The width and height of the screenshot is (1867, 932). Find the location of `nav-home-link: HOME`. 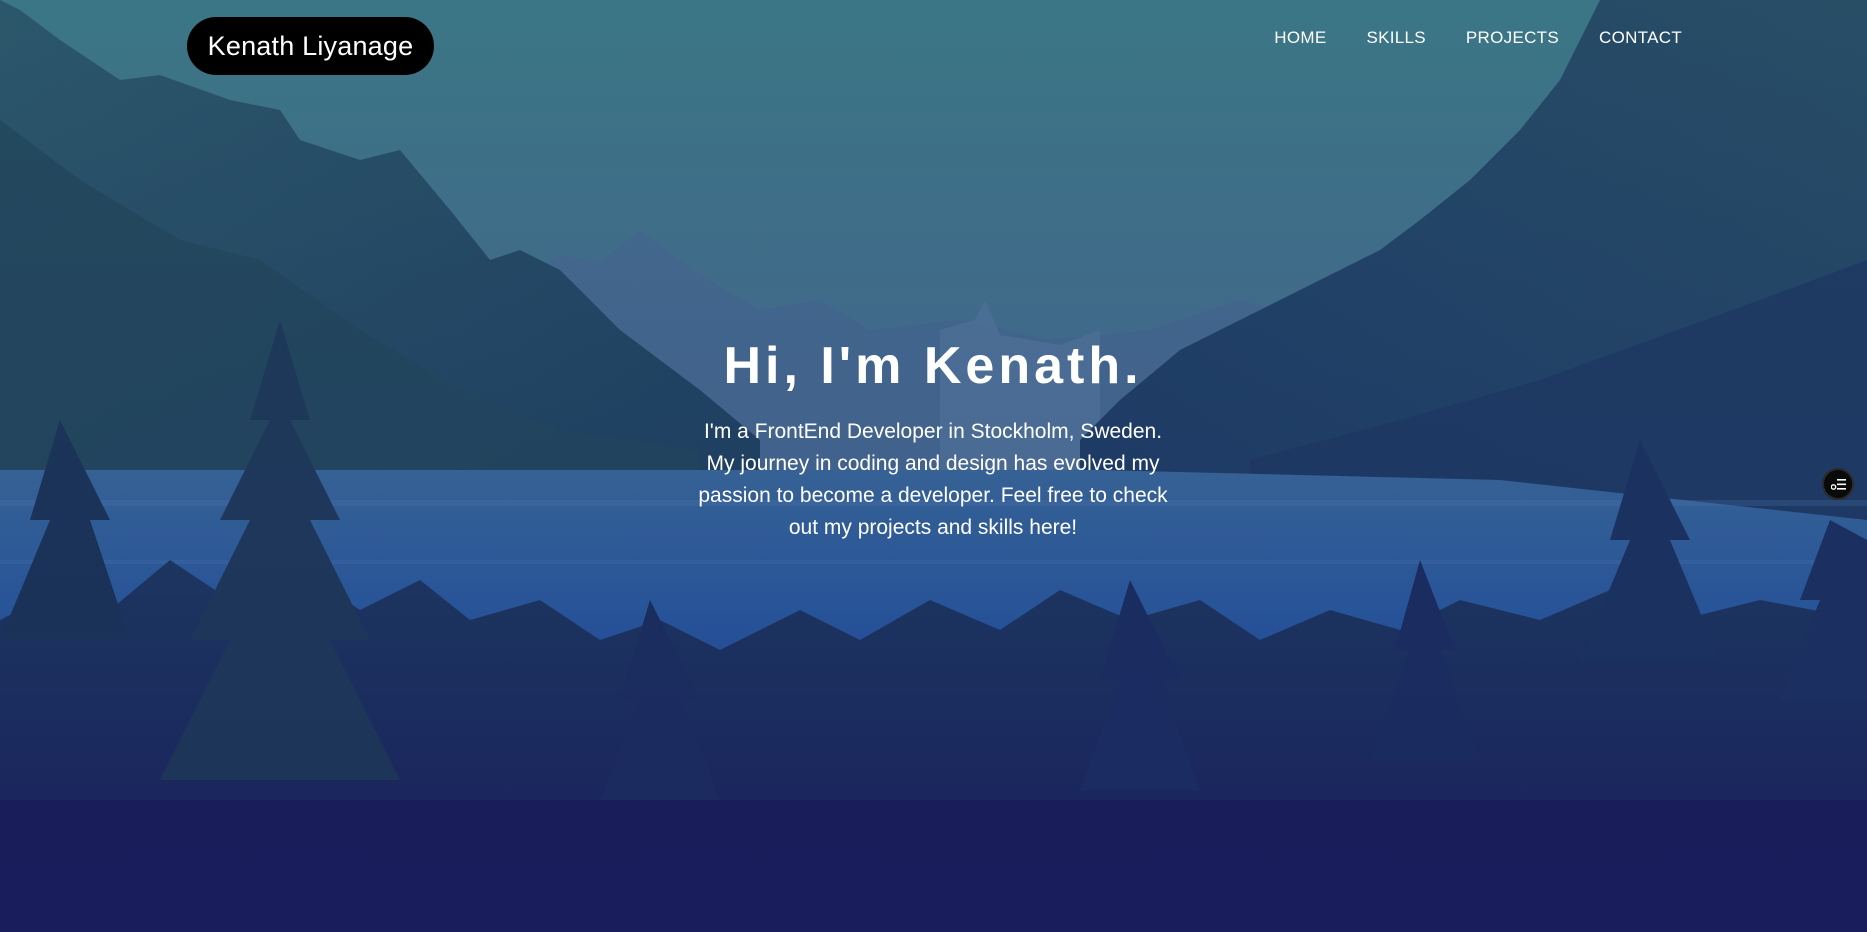

nav-home-link: HOME is located at coordinates (1300, 38).